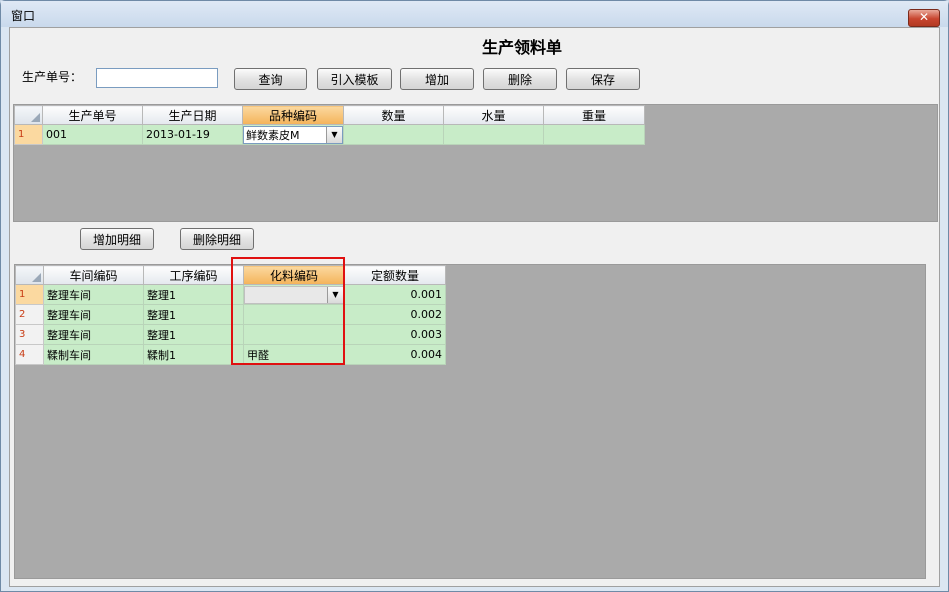 Image resolution: width=949 pixels, height=592 pixels. Describe the element at coordinates (157, 78) in the screenshot. I see `order-number-input` at that location.